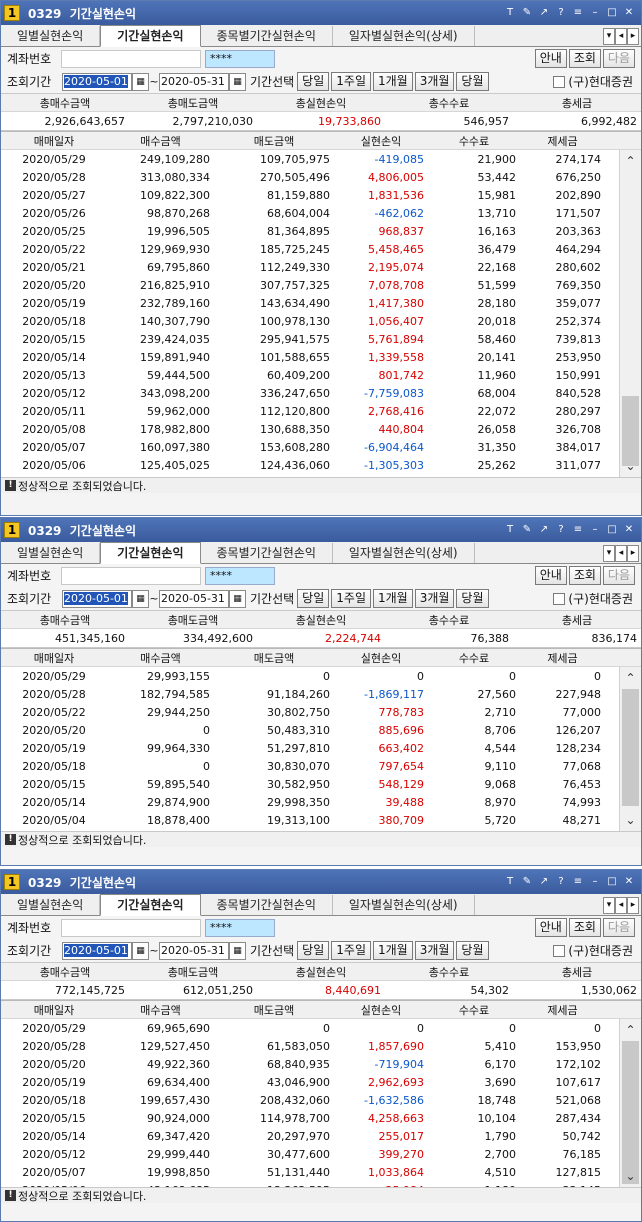  Describe the element at coordinates (559, 598) in the screenshot. I see `broker-checkbox` at that location.